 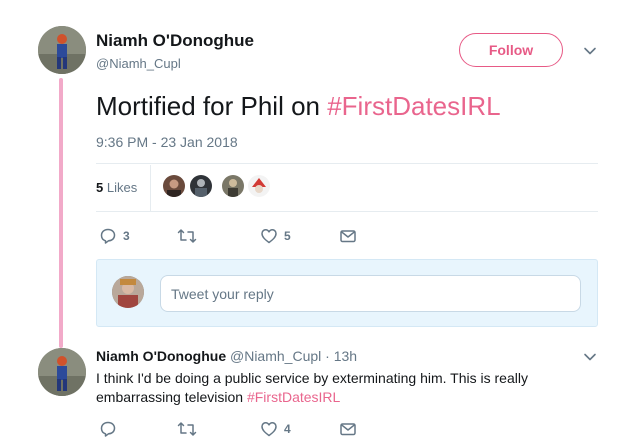 I want to click on thread-connector-line, so click(x=61, y=213).